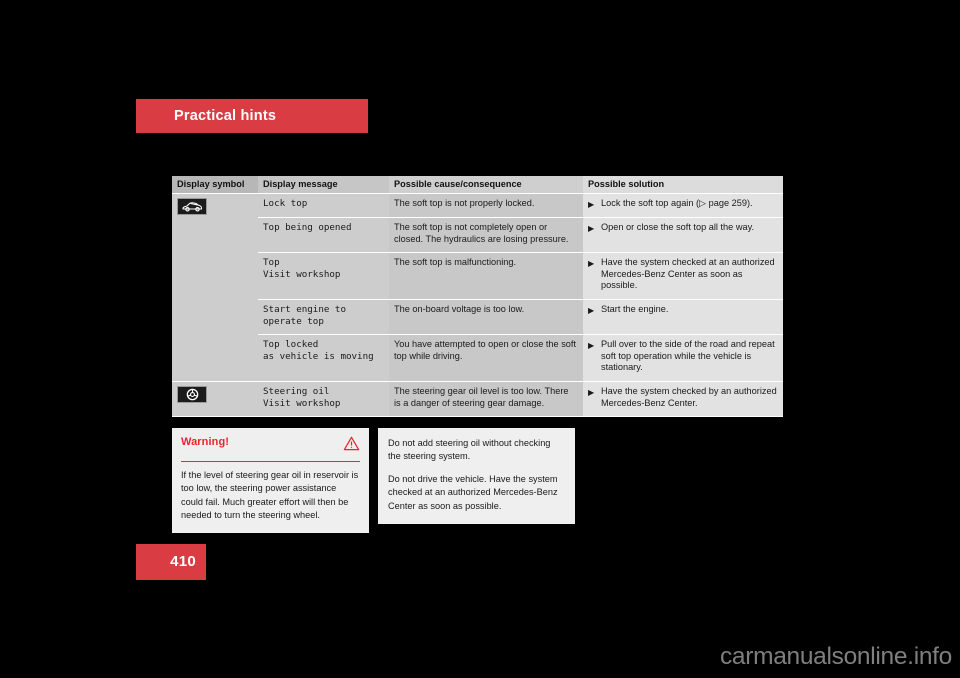 The image size is (960, 678). Describe the element at coordinates (270, 449) in the screenshot. I see `warning-header: Warning!` at that location.